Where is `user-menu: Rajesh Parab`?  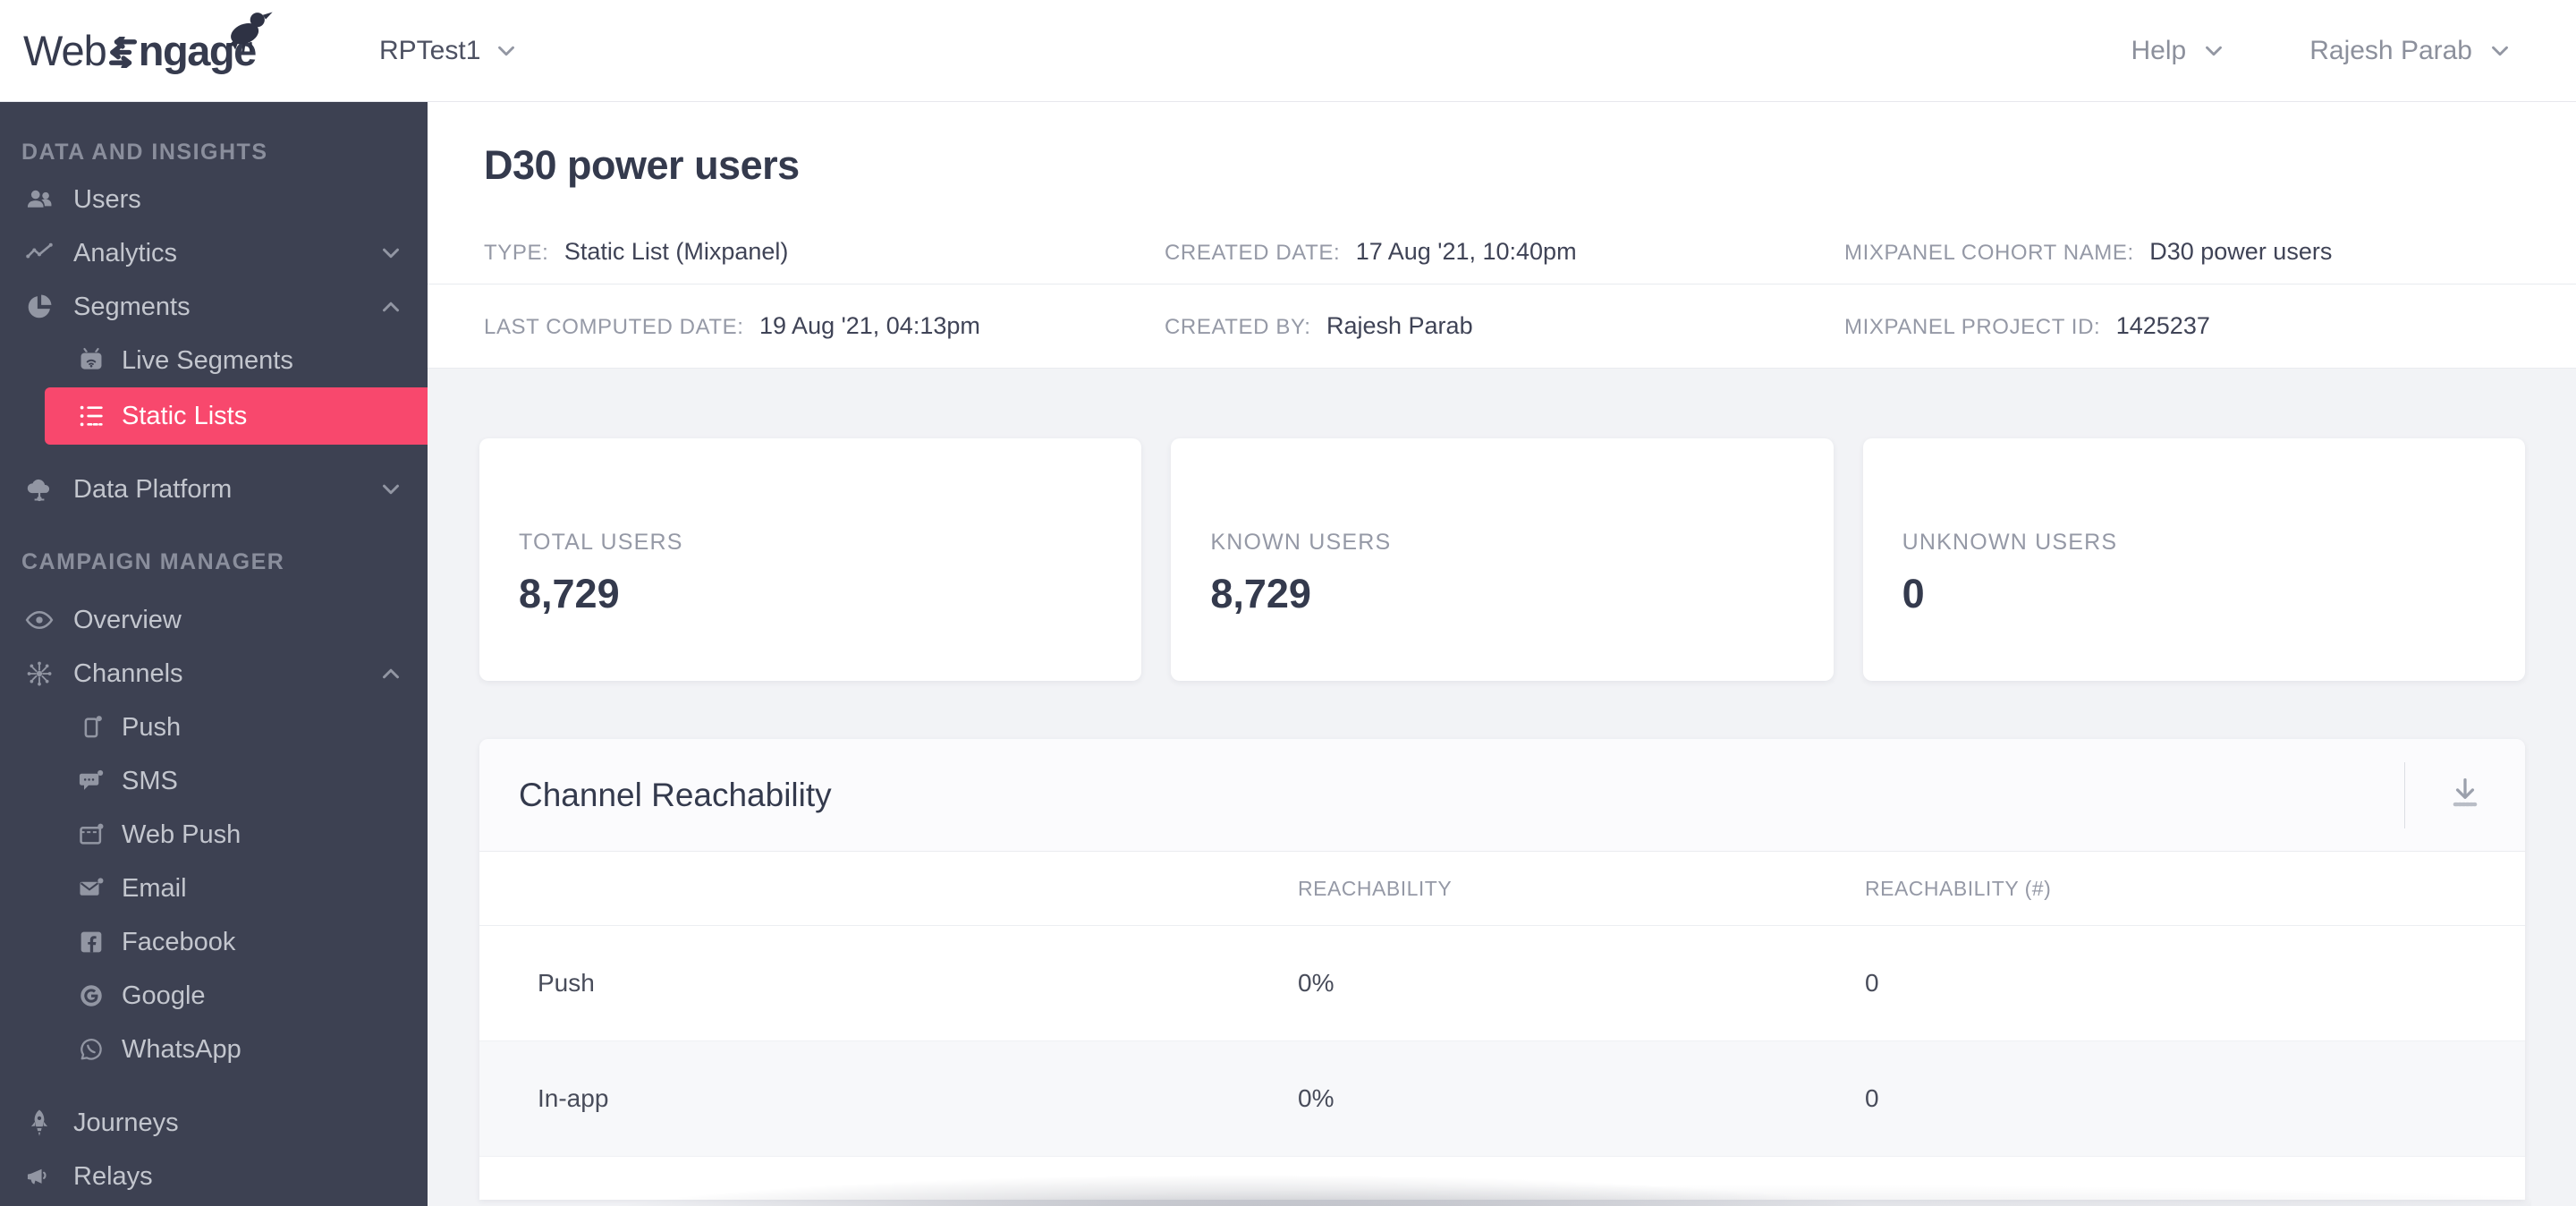 user-menu: Rajesh Parab is located at coordinates (2411, 51).